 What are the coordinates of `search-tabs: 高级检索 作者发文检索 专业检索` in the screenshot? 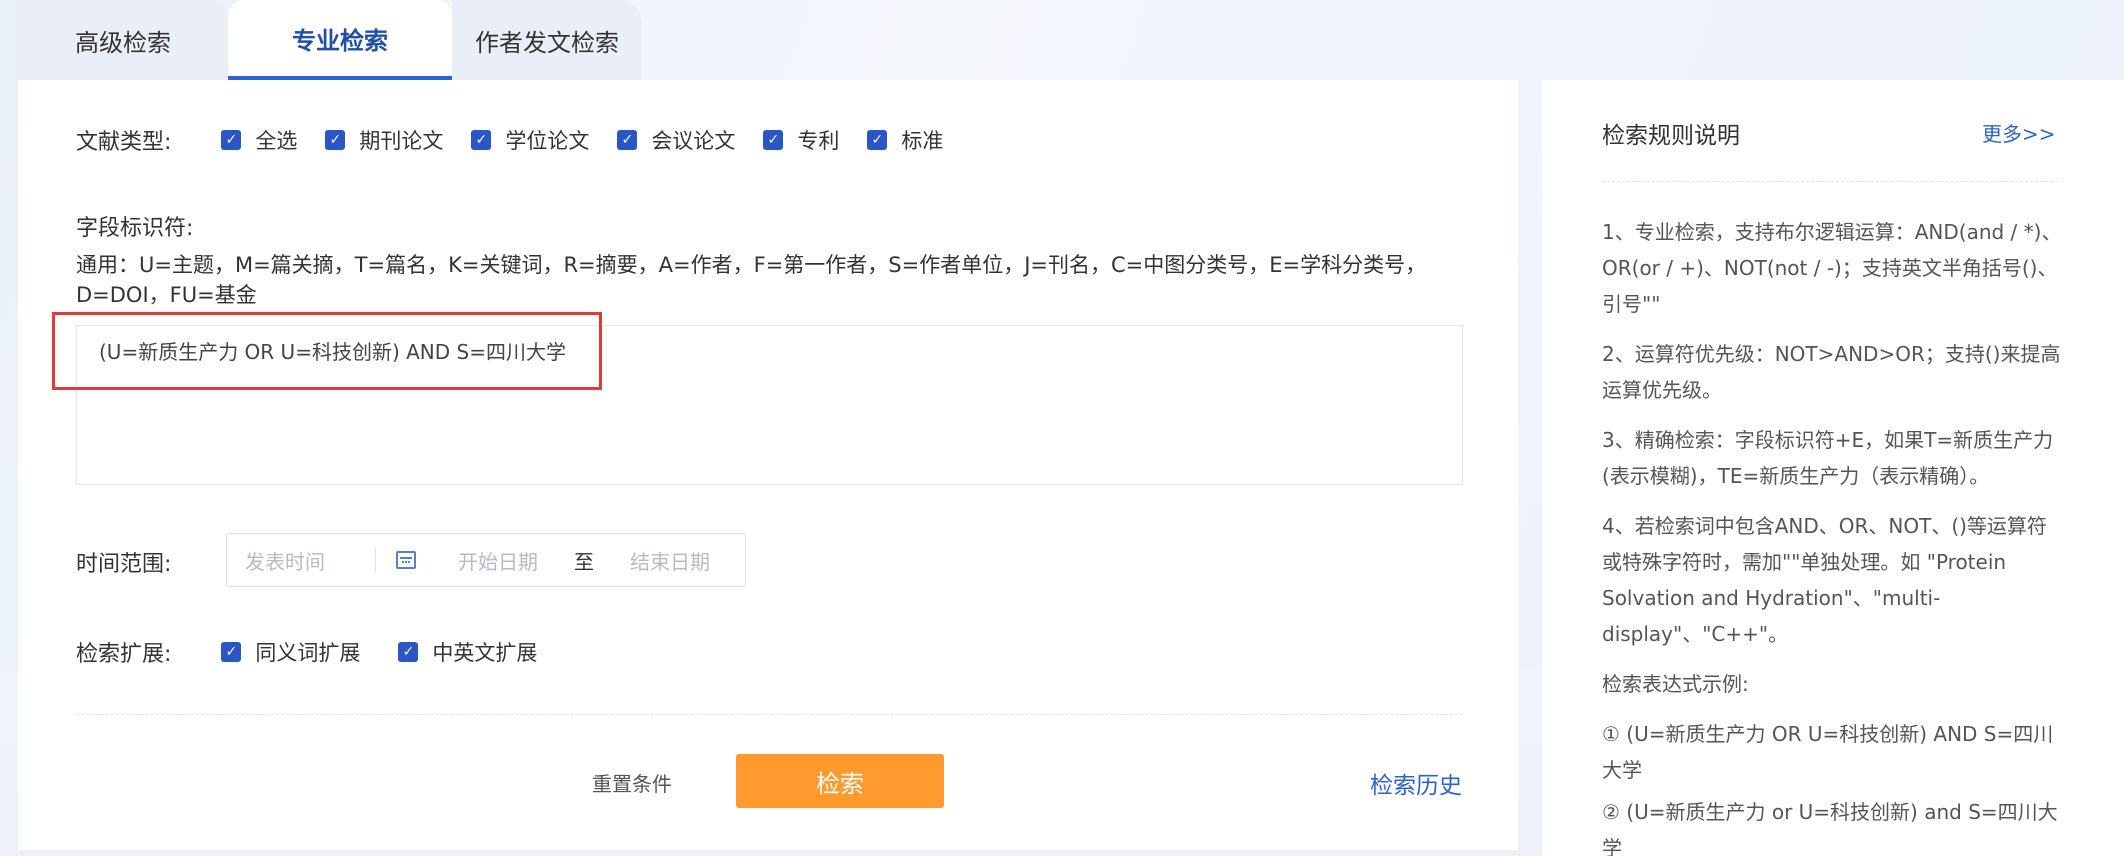 It's located at (338, 40).